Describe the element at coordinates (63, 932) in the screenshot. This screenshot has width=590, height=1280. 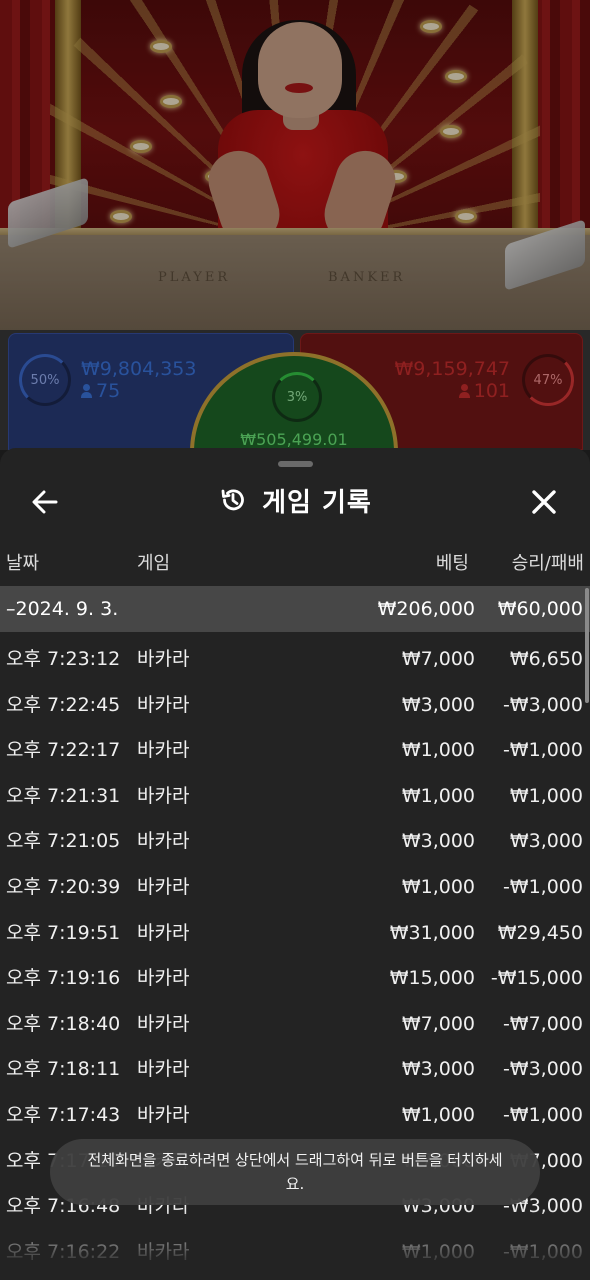
I see `row-time: 오후 7:19:51` at that location.